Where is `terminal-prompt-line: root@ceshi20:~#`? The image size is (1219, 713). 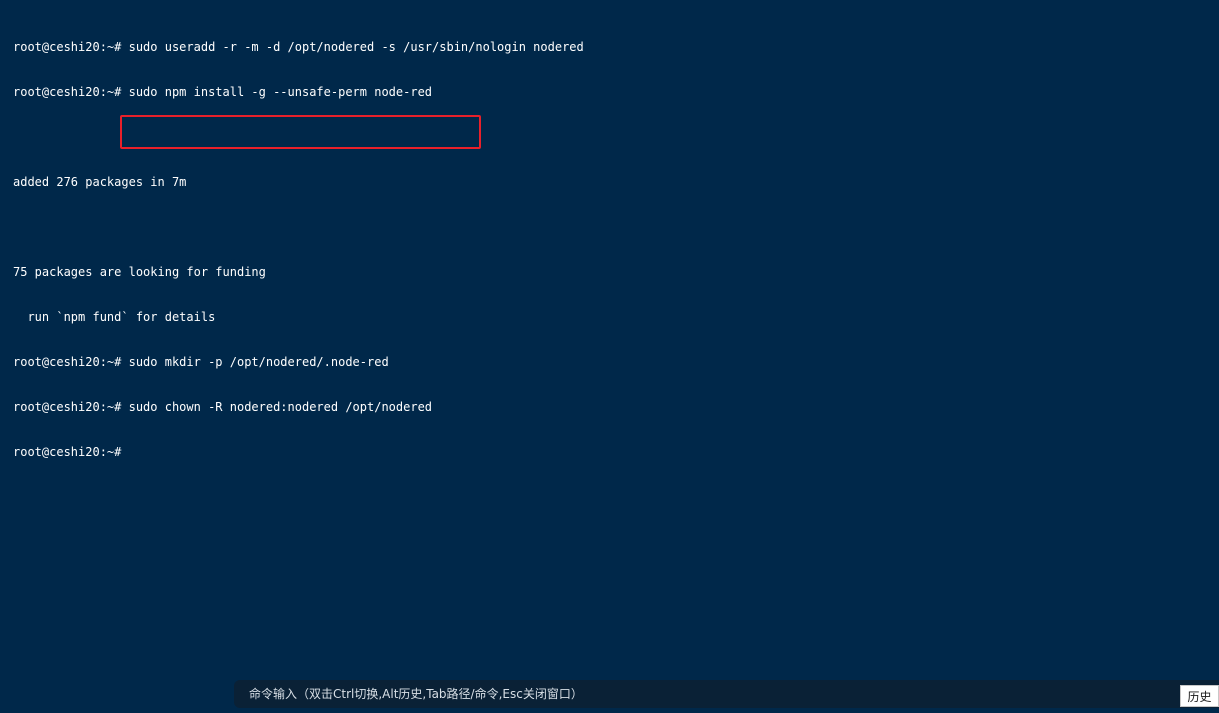 terminal-prompt-line: root@ceshi20:~# is located at coordinates (298, 452).